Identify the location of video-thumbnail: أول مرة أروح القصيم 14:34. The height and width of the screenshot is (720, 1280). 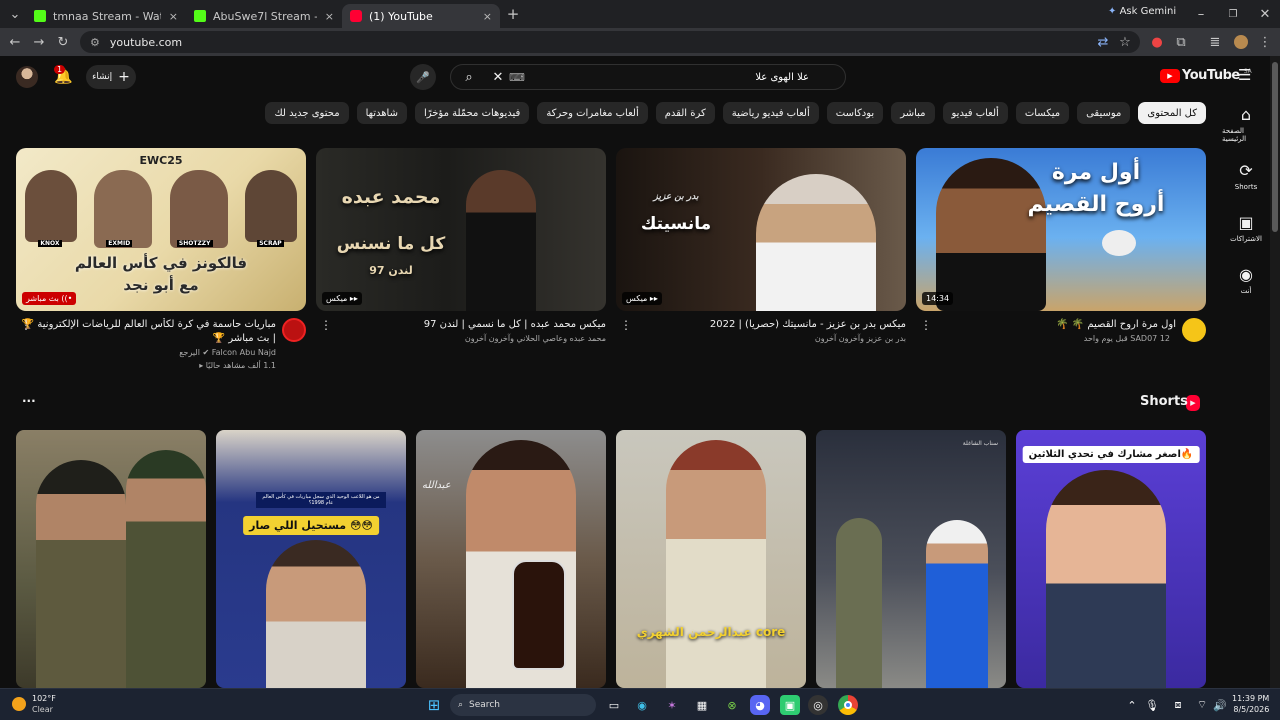
(1061, 229).